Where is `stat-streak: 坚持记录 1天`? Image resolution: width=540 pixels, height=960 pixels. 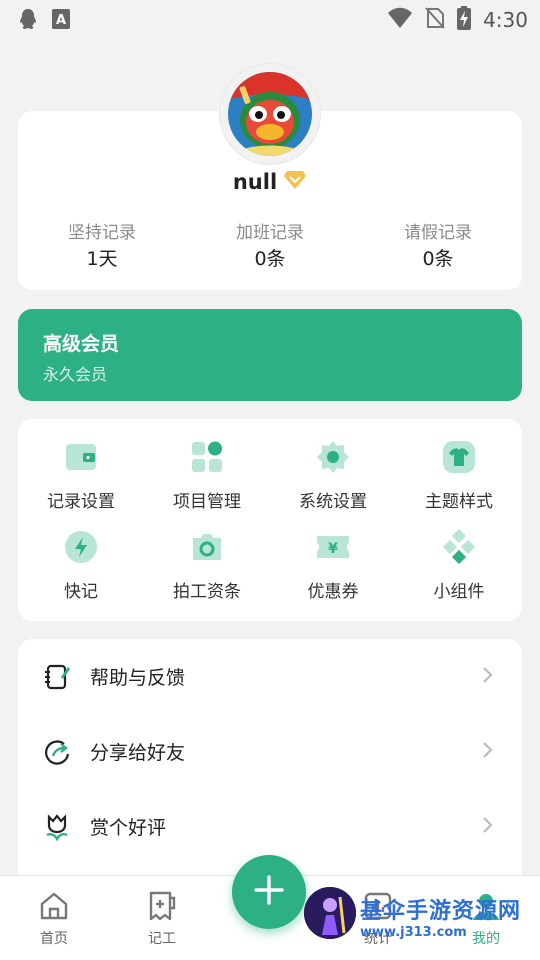 stat-streak: 坚持记录 1天 is located at coordinates (102, 244).